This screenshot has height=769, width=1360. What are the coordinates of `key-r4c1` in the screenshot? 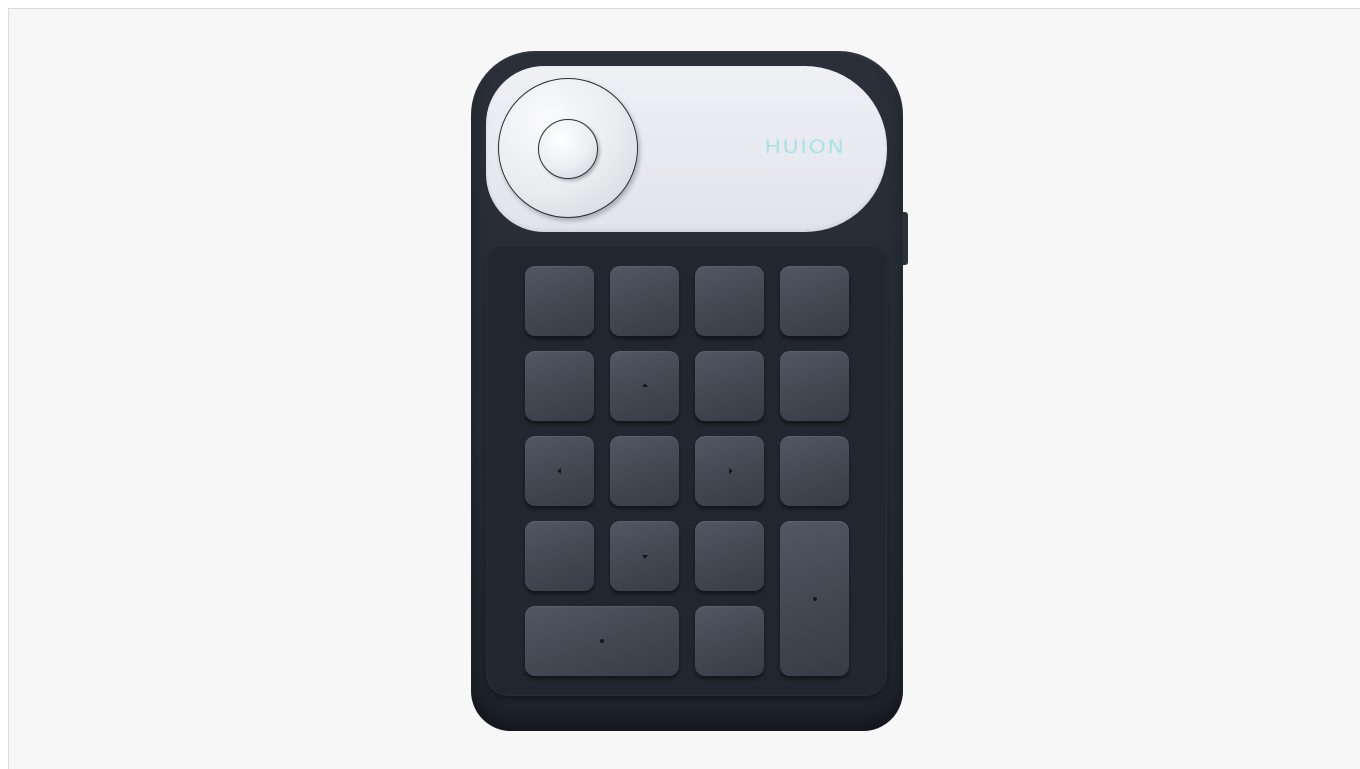 It's located at (559, 556).